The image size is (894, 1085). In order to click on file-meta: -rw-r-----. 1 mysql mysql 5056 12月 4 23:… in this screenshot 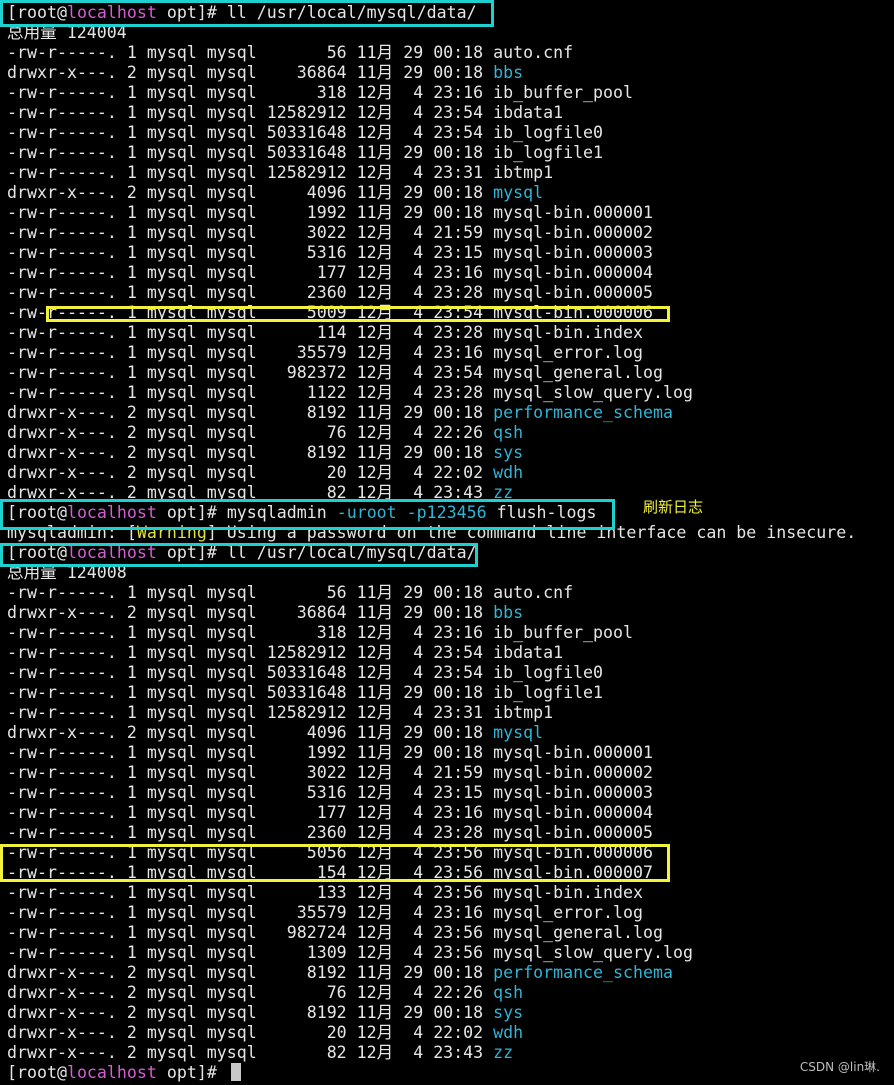, I will do `click(250, 852)`.